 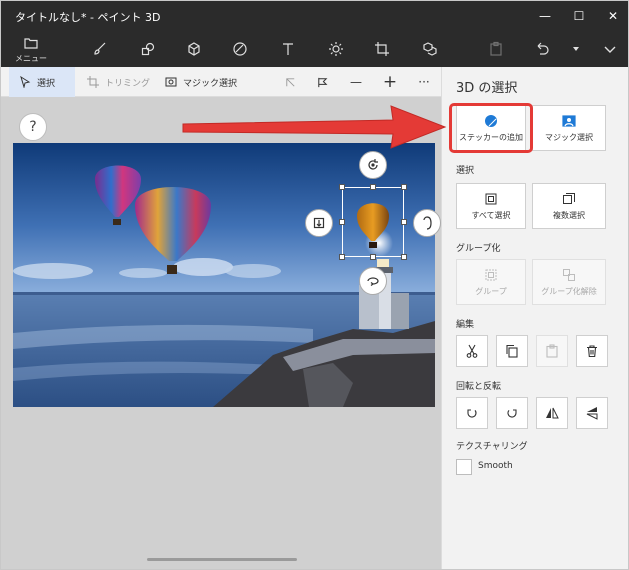 What do you see at coordinates (373, 222) in the screenshot?
I see `selection-box` at bounding box center [373, 222].